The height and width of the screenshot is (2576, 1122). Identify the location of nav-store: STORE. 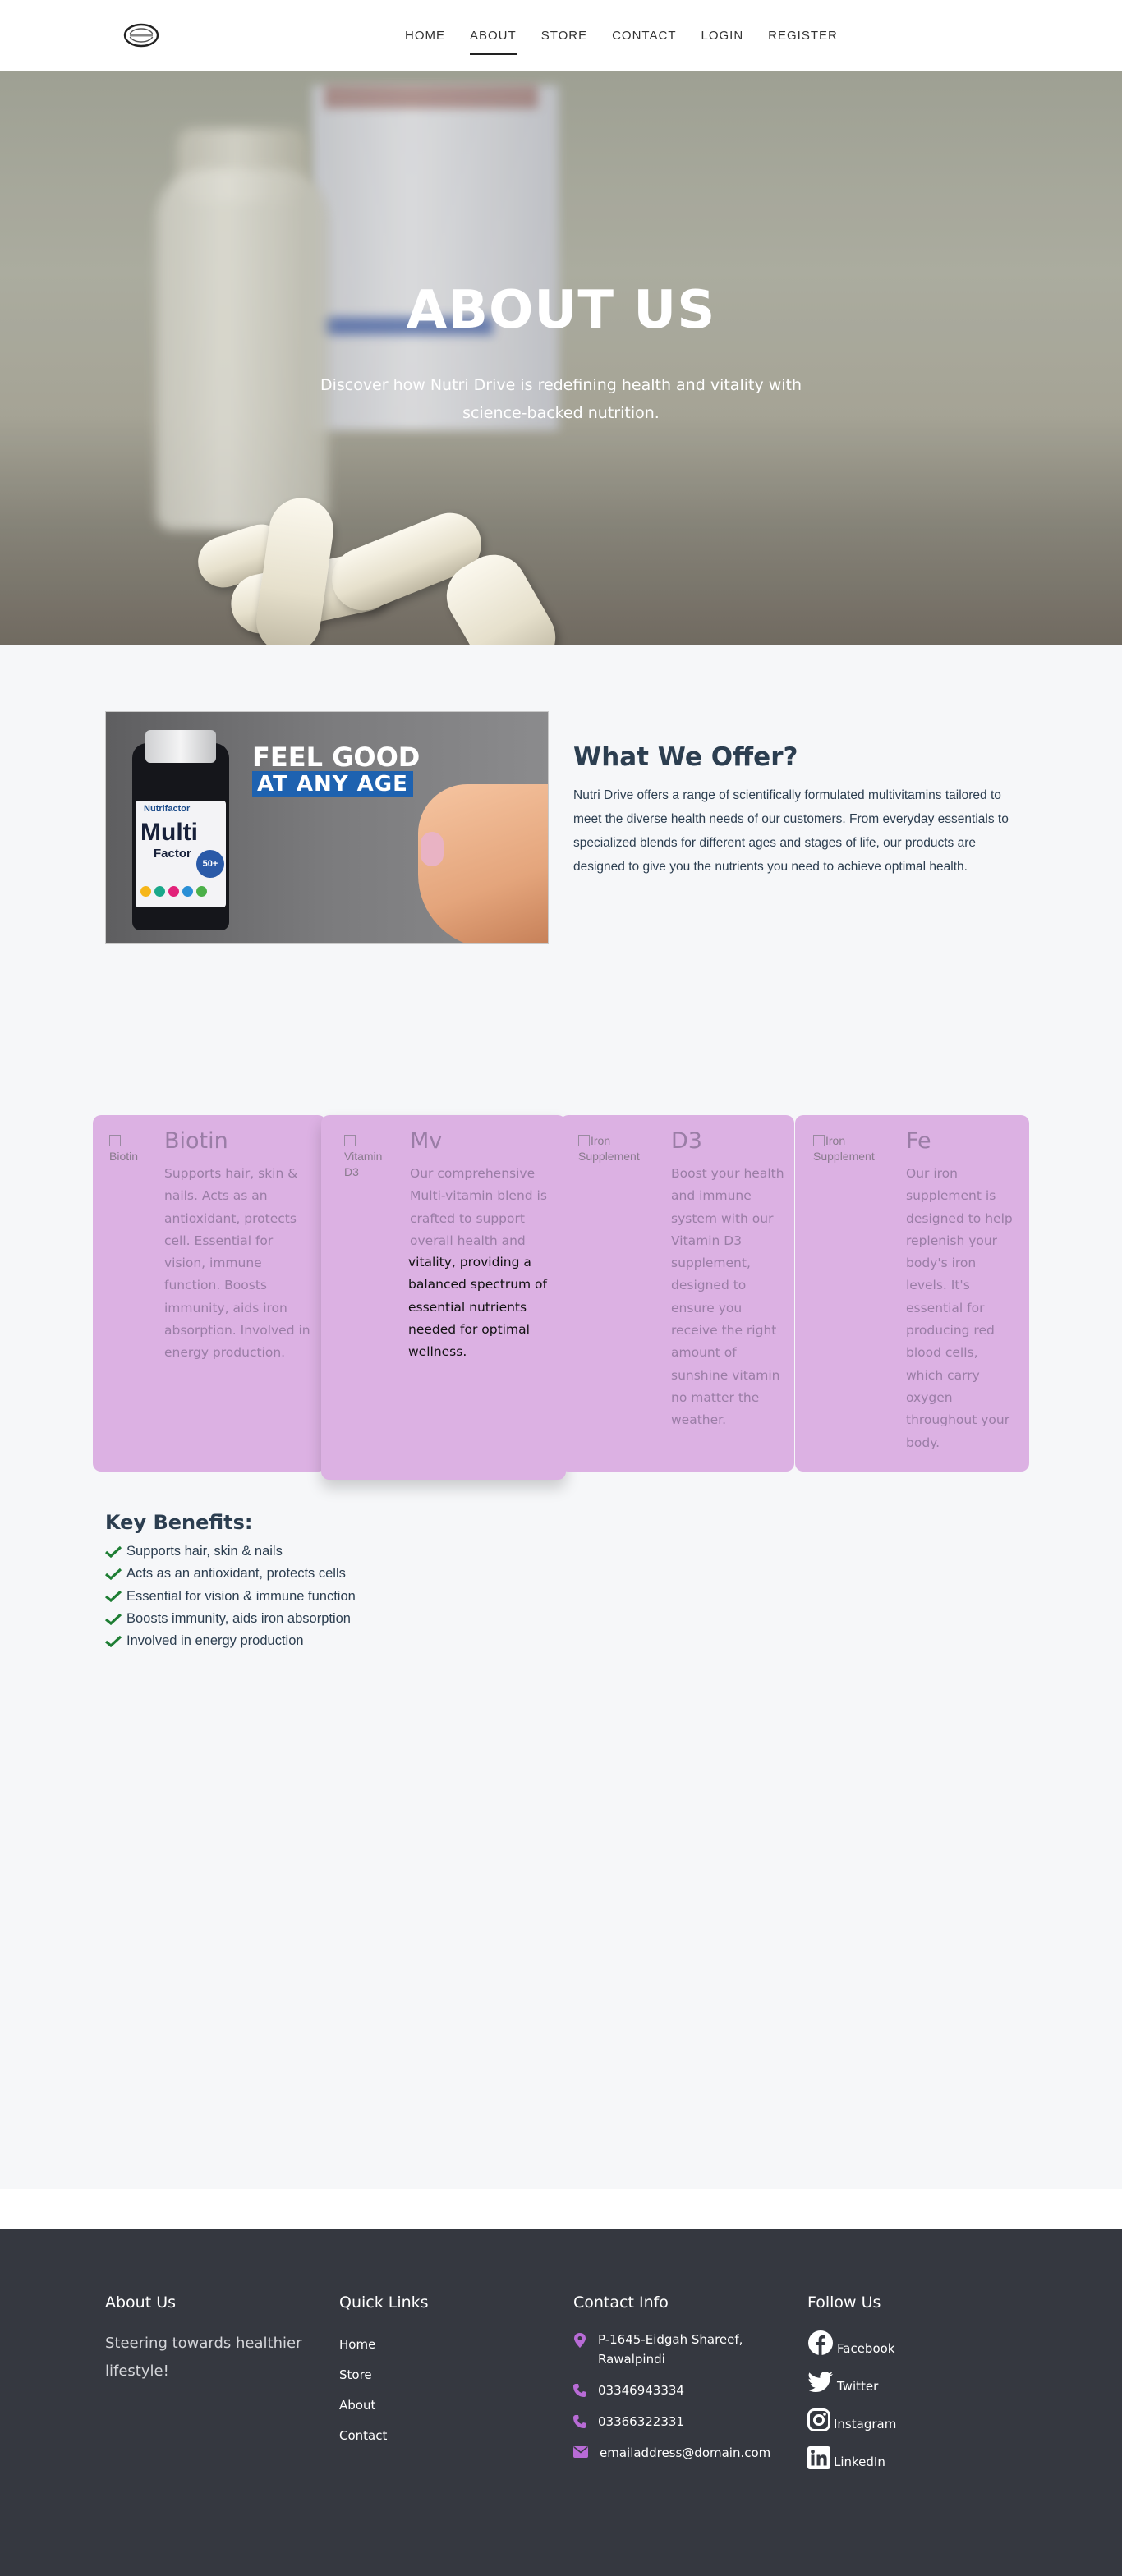
(564, 35).